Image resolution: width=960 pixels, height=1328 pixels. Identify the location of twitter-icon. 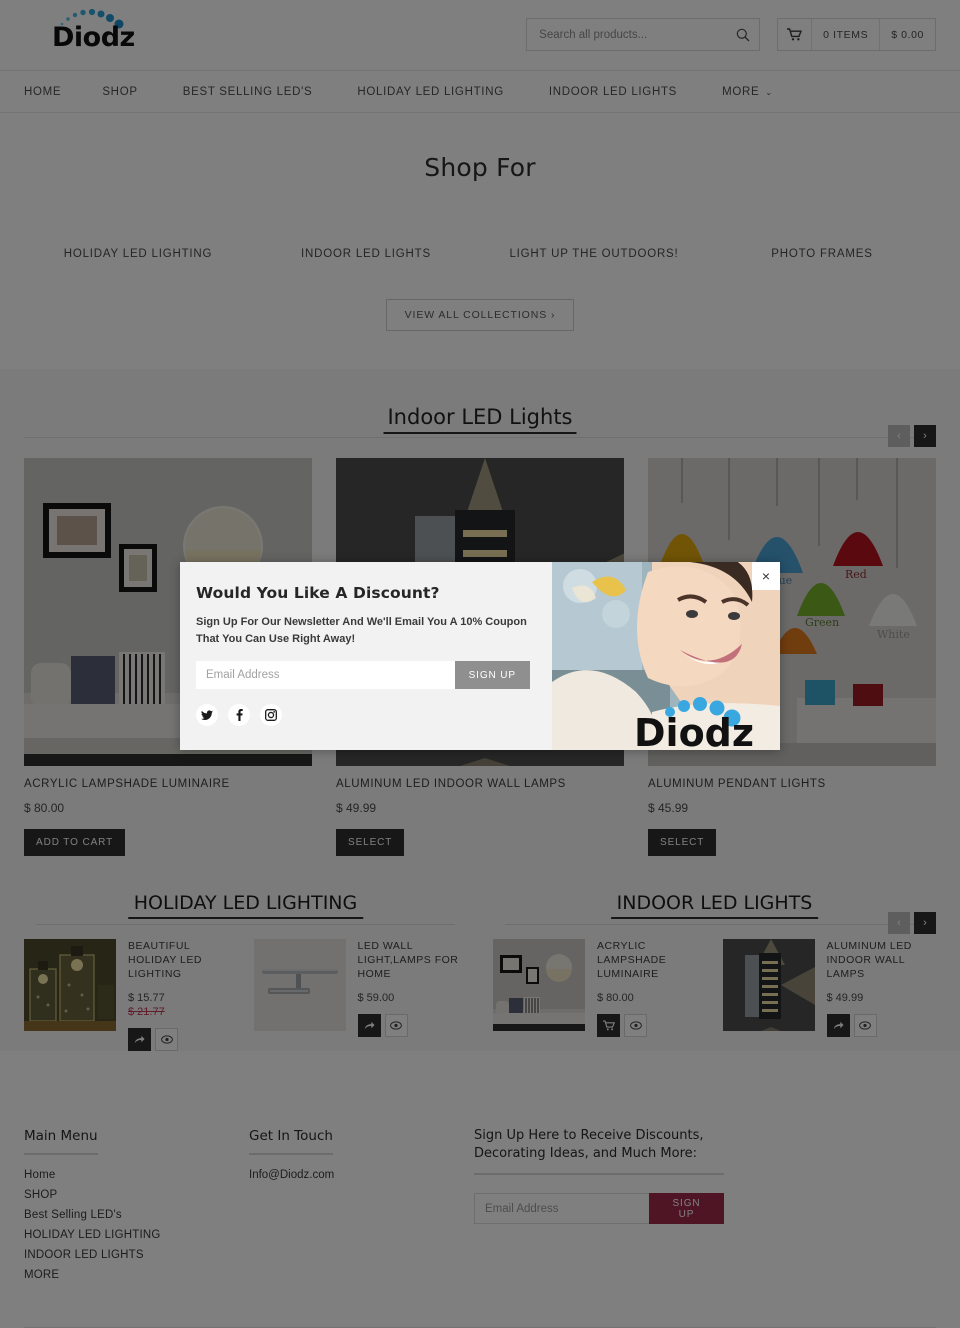
(207, 715).